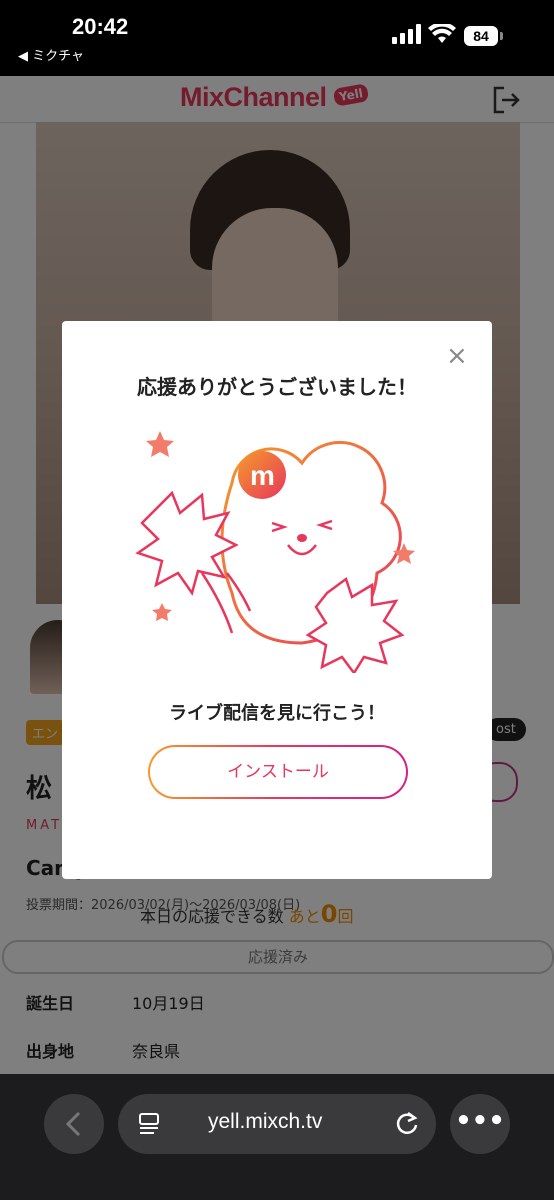 Image resolution: width=554 pixels, height=1200 pixels. I want to click on cellular-signal-icon, so click(406, 34).